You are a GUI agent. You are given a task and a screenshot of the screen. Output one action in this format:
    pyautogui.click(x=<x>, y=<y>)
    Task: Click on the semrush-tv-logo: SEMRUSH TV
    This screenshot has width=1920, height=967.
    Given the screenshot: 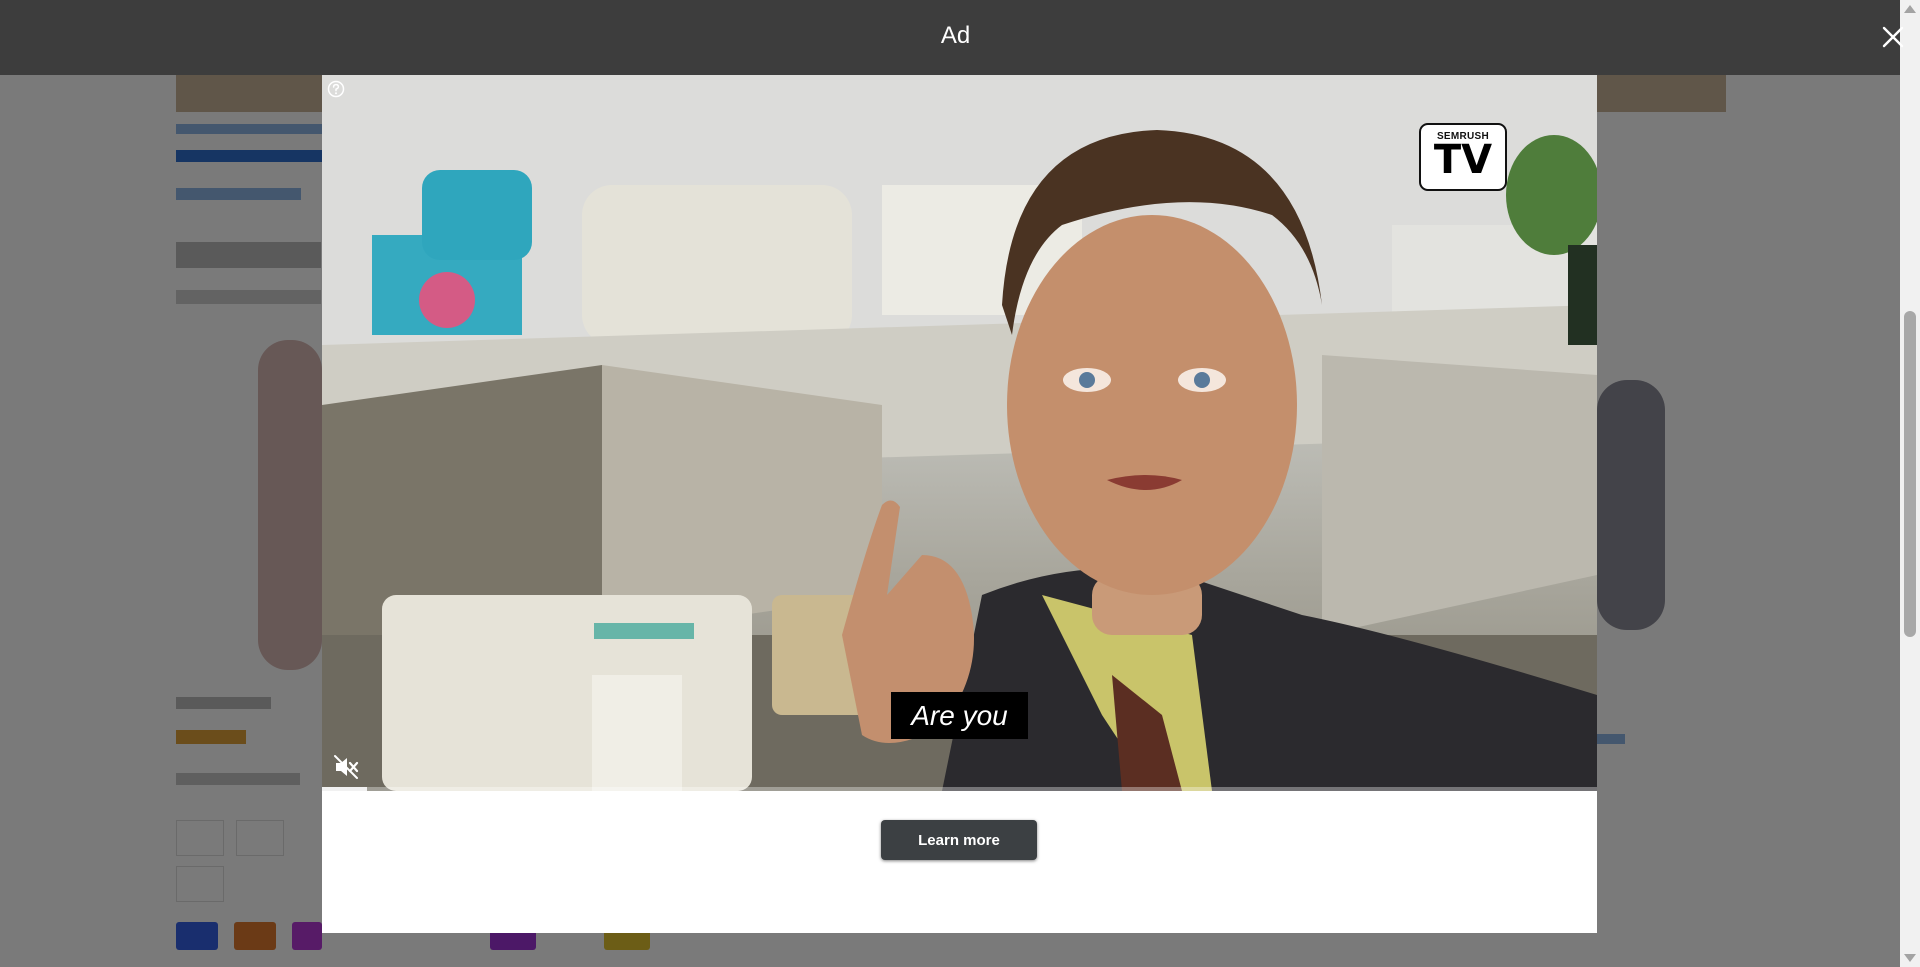 What is the action you would take?
    pyautogui.click(x=1463, y=157)
    